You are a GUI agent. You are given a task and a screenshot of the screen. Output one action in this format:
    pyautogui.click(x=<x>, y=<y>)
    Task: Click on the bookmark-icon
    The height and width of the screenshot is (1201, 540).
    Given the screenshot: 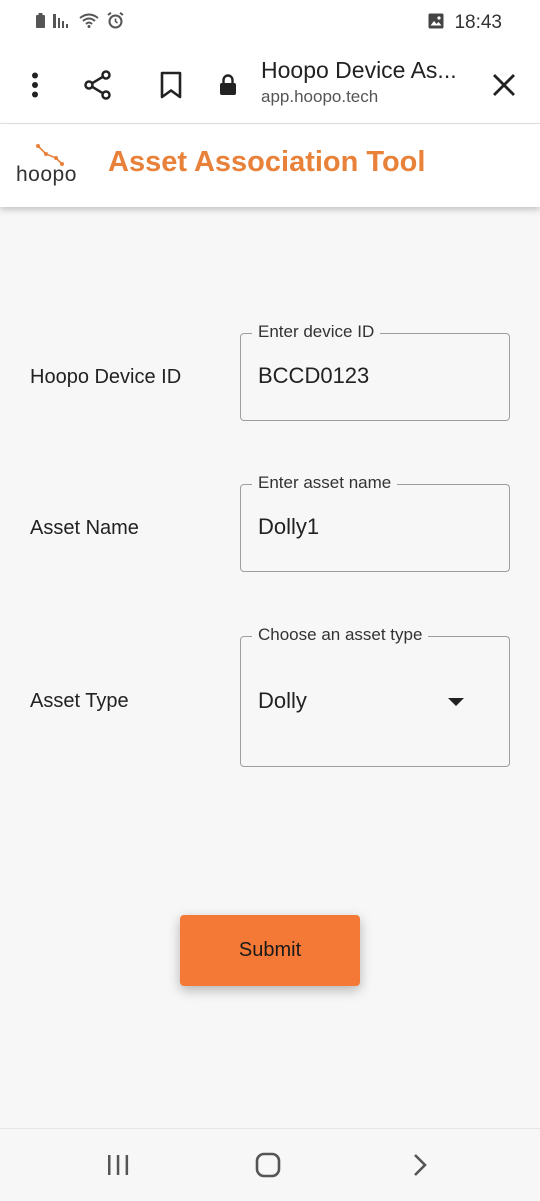 What is the action you would take?
    pyautogui.click(x=171, y=85)
    